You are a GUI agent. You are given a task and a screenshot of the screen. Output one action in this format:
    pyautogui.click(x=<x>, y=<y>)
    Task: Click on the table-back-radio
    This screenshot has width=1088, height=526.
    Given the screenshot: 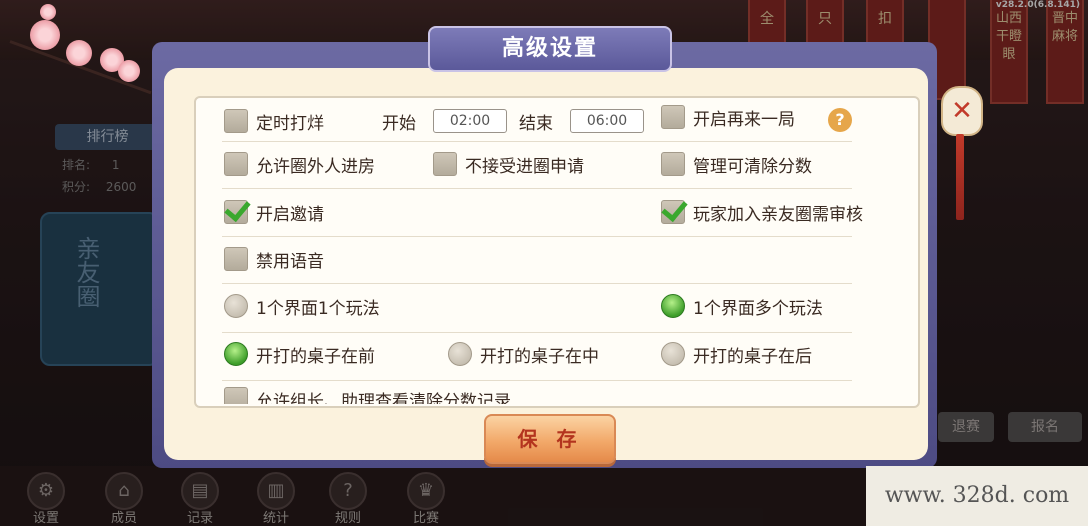 What is the action you would take?
    pyautogui.click(x=673, y=354)
    